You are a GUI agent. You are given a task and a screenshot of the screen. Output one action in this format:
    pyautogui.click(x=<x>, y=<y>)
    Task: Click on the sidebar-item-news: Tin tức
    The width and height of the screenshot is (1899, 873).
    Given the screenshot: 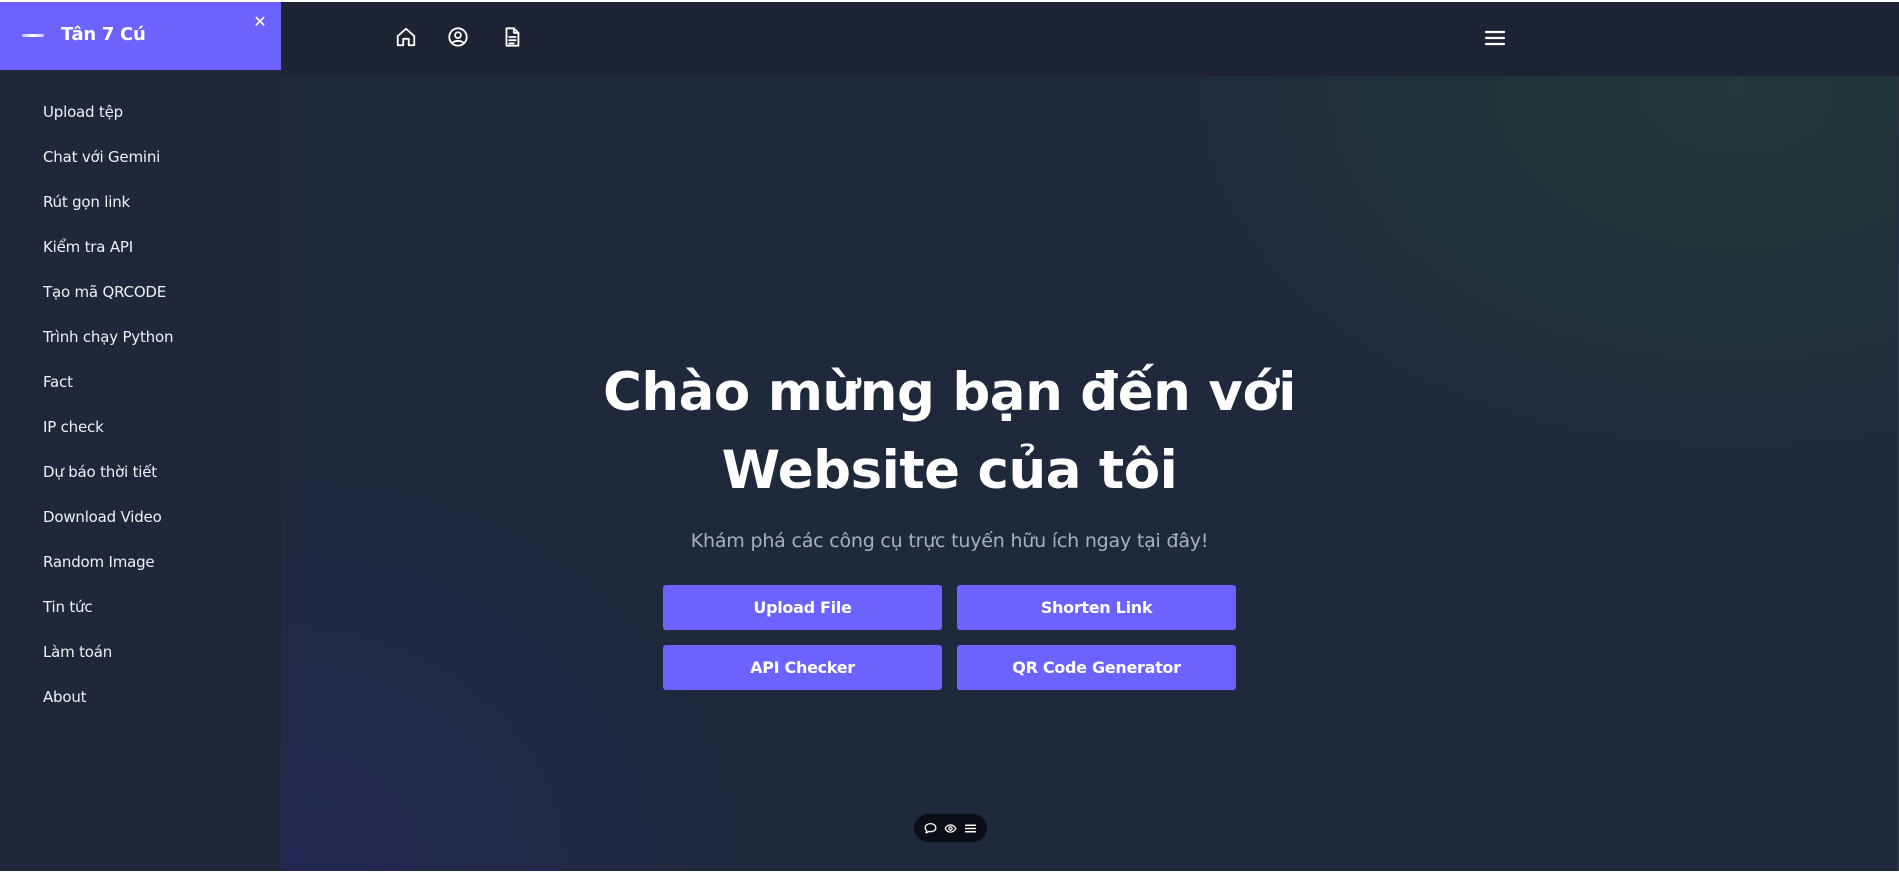 What is the action you would take?
    pyautogui.click(x=108, y=609)
    